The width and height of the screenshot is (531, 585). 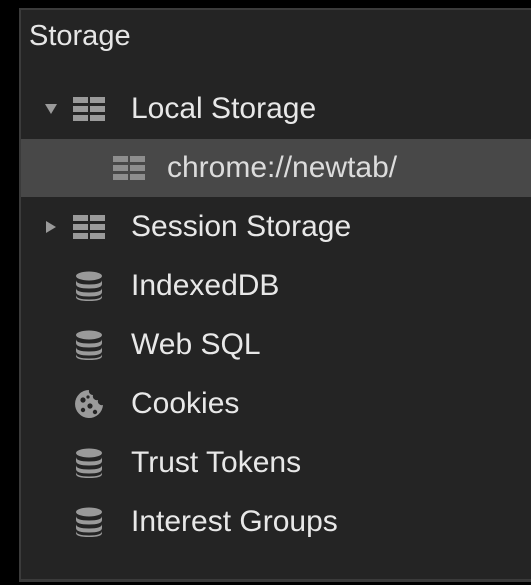 I want to click on tree-item-label: Web SQL, so click(x=196, y=344).